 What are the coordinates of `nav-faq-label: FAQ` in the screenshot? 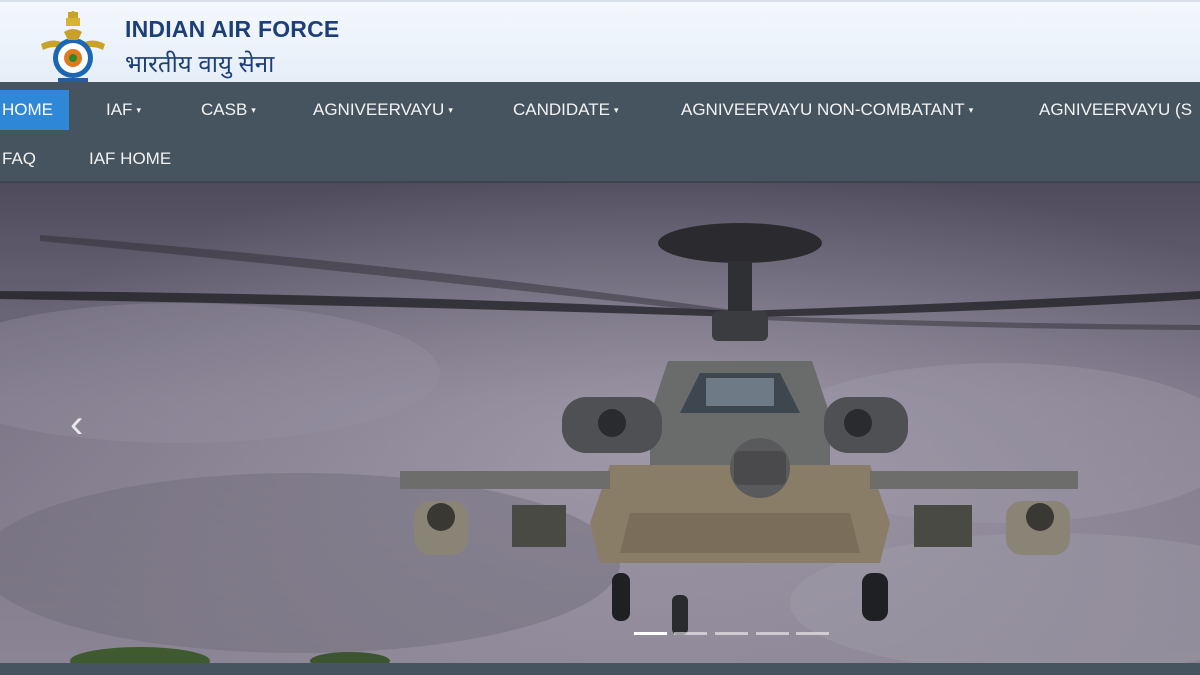 It's located at (19, 158).